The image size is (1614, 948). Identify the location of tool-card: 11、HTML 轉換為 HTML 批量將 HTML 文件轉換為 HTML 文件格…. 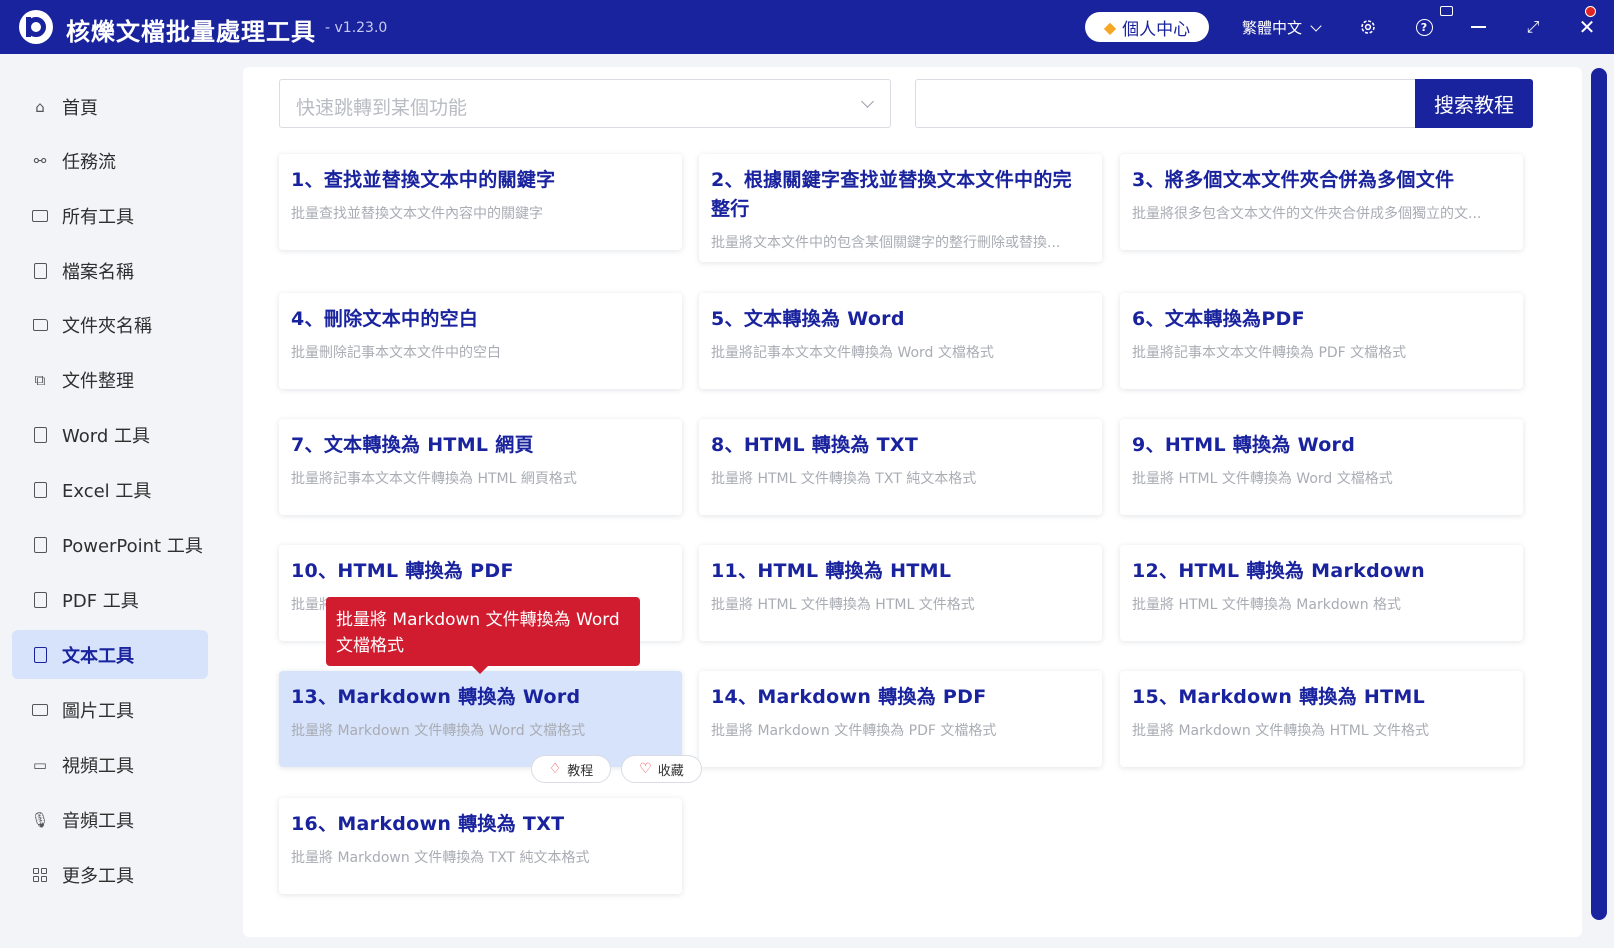
(900, 593).